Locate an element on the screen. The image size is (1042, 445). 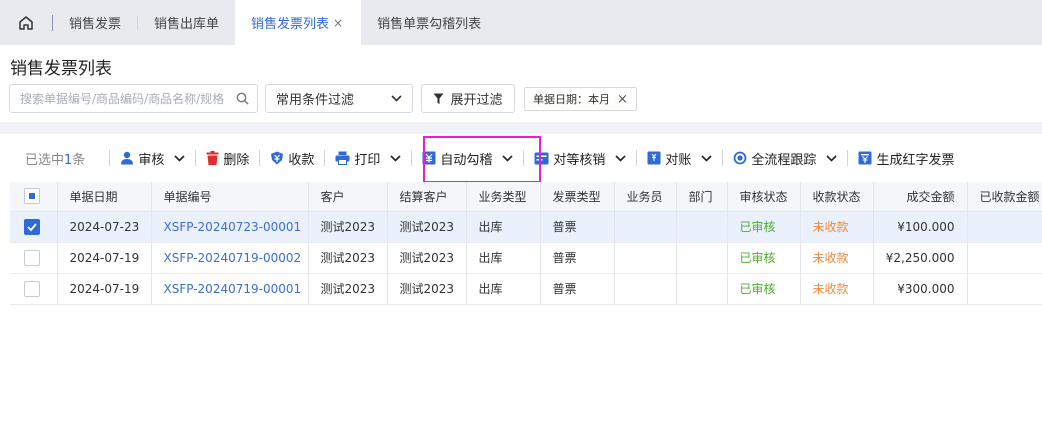
select-all-checkbox is located at coordinates (32, 196).